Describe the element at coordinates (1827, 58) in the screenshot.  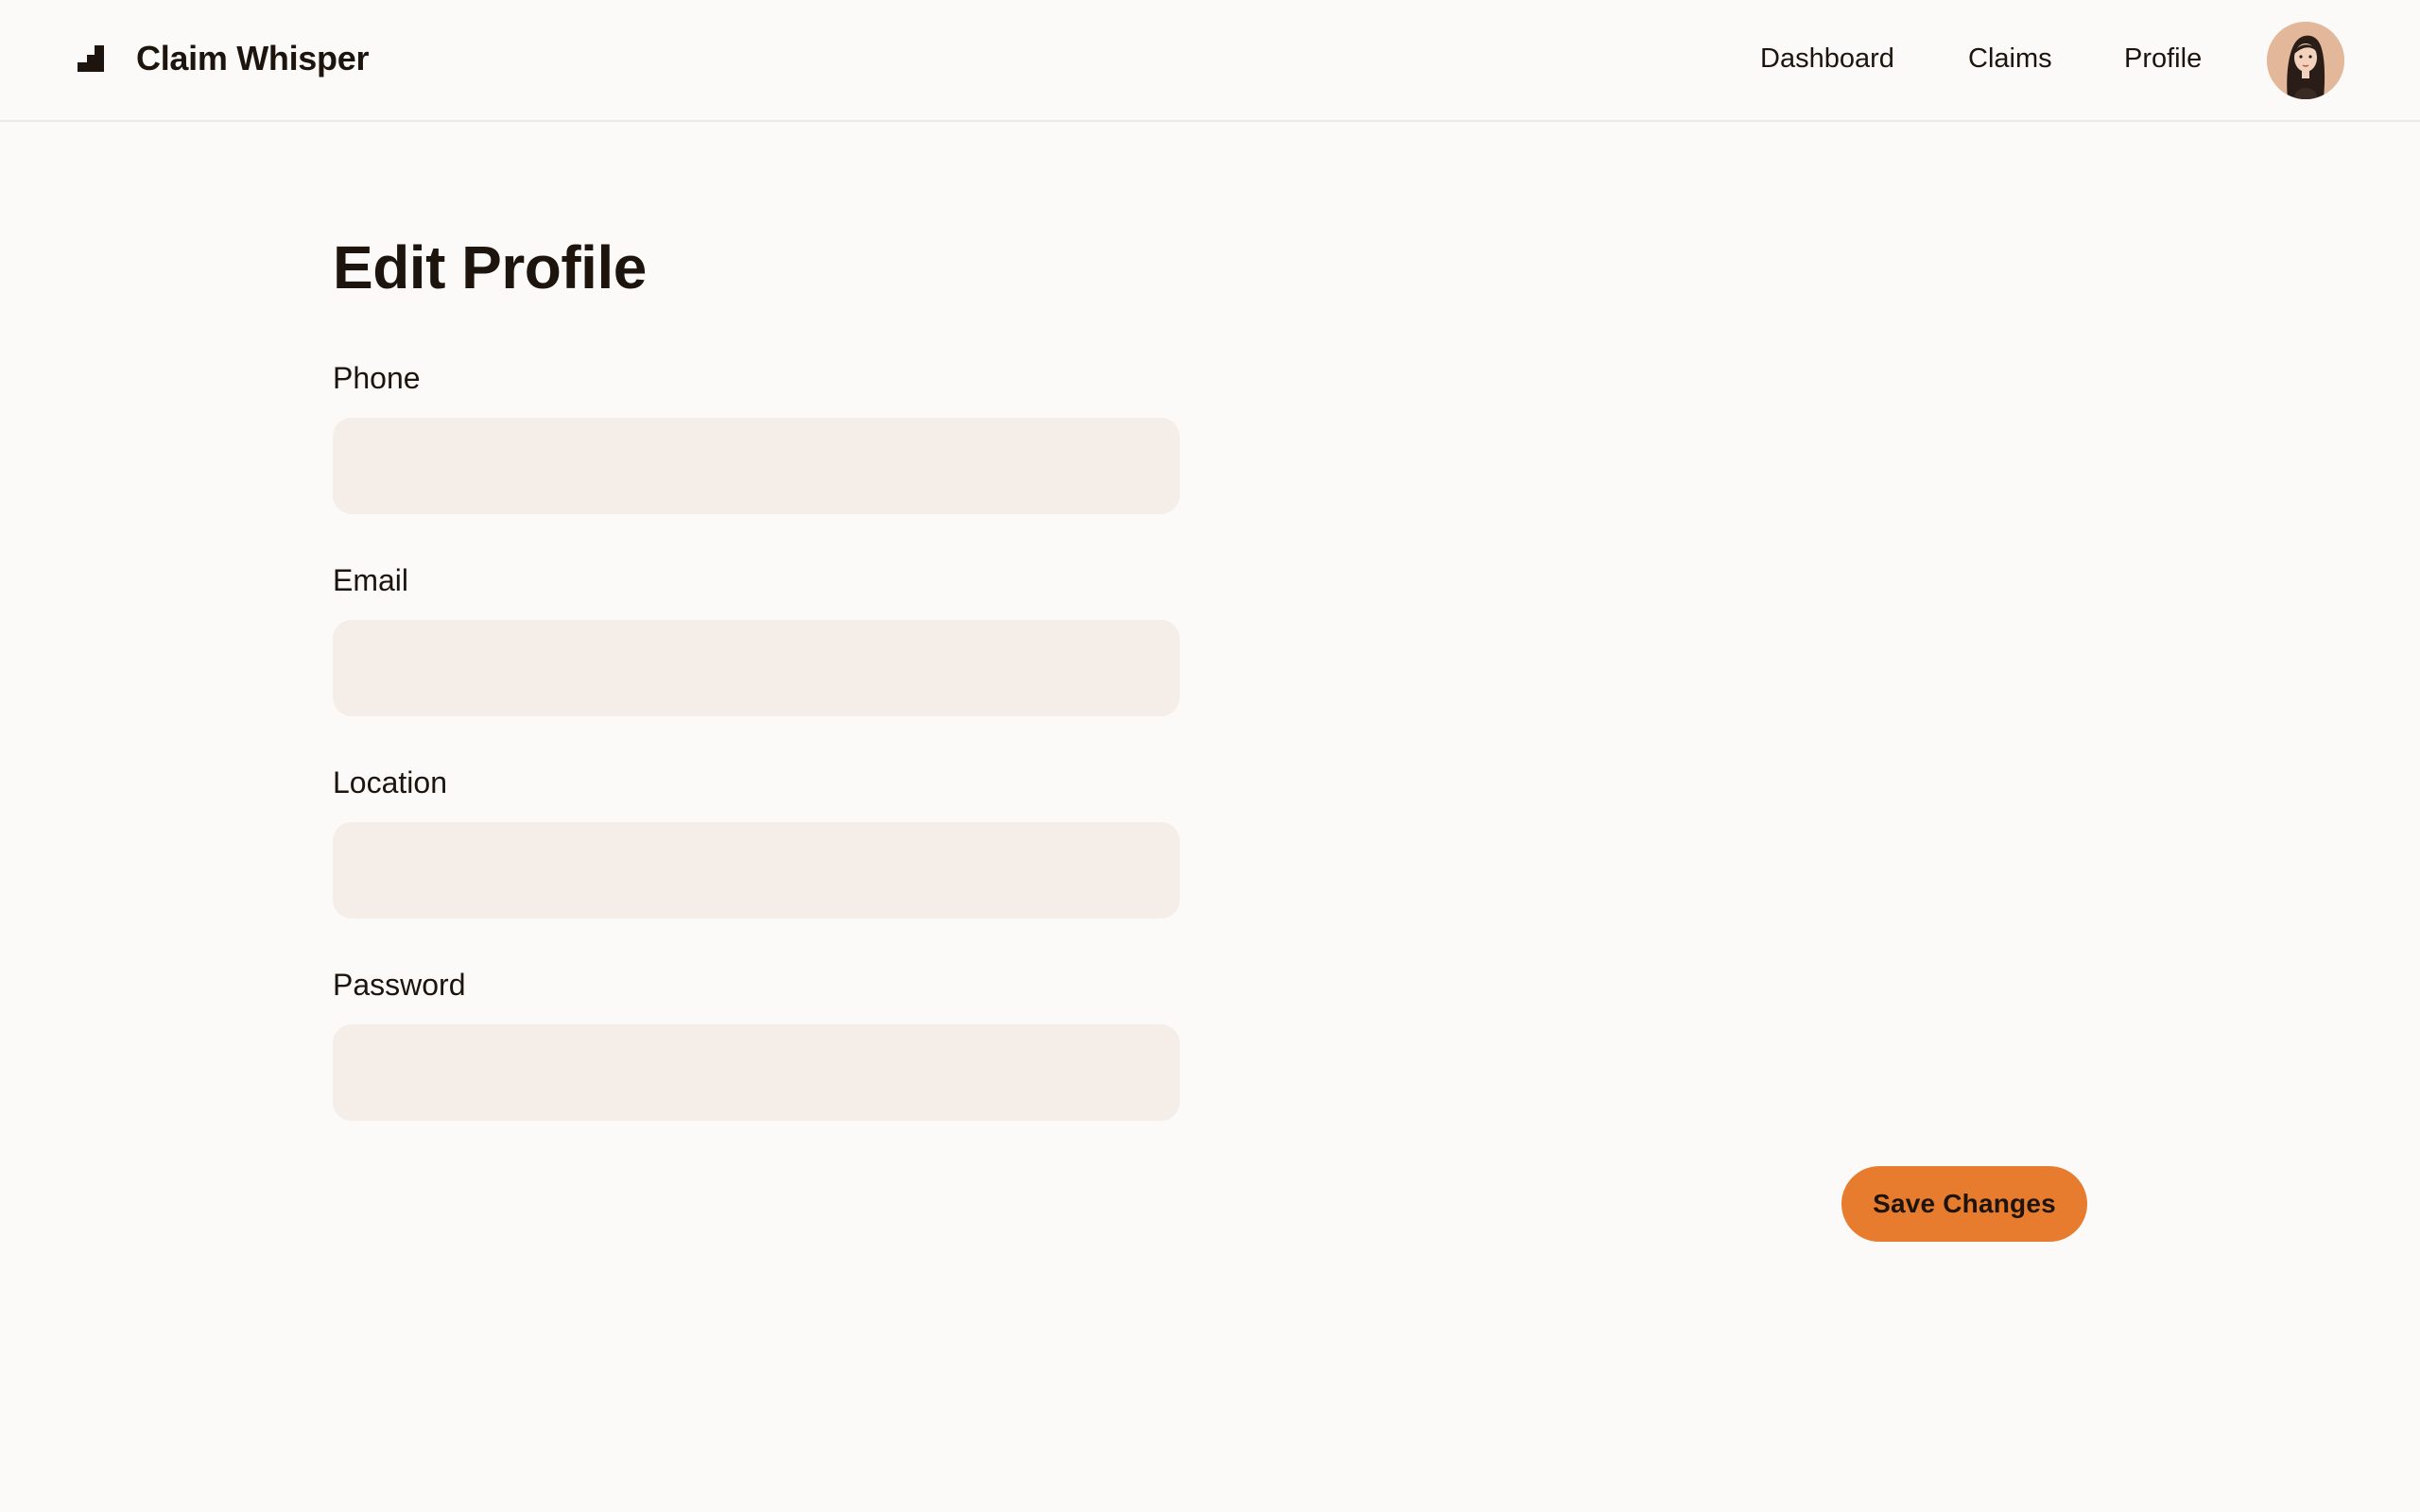
I see `nav-link-dashboard: Dashboard` at that location.